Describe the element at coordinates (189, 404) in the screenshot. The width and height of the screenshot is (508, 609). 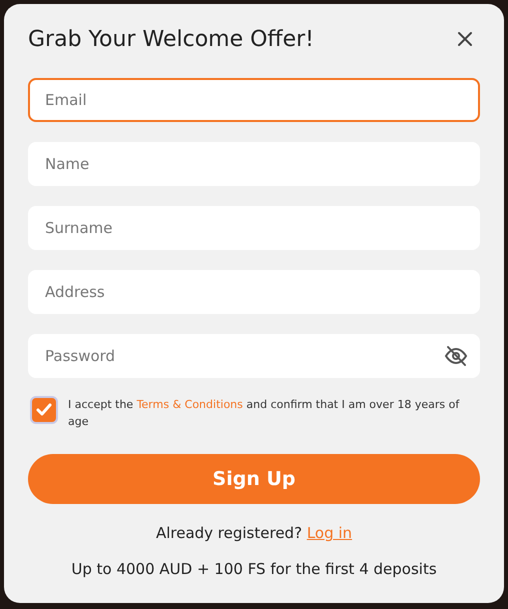
I see `terms-link: Terms & Conditions` at that location.